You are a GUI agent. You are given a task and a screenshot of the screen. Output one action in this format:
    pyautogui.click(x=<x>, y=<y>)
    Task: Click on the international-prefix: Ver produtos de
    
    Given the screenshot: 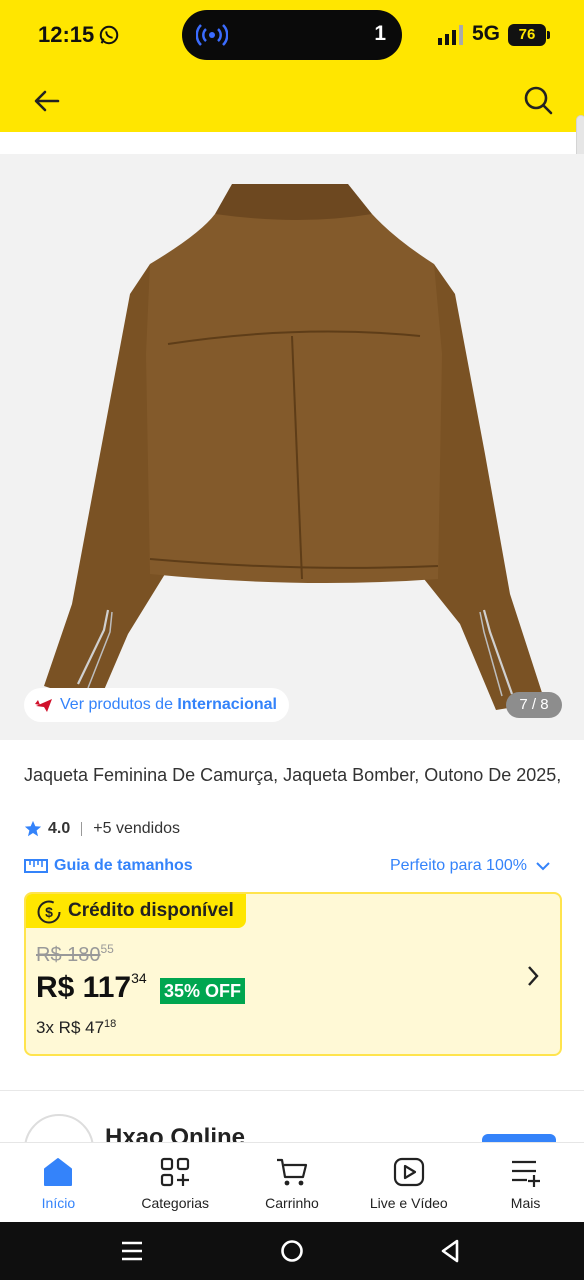 What is the action you would take?
    pyautogui.click(x=119, y=704)
    